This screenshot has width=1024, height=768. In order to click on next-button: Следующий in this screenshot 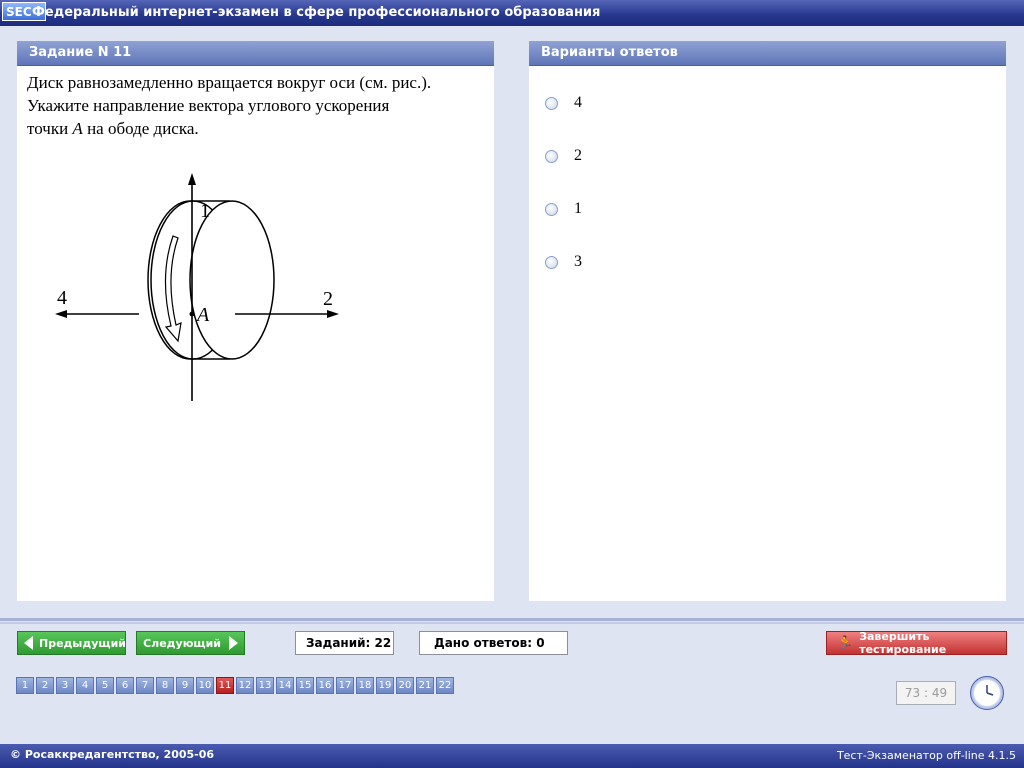, I will do `click(190, 643)`.